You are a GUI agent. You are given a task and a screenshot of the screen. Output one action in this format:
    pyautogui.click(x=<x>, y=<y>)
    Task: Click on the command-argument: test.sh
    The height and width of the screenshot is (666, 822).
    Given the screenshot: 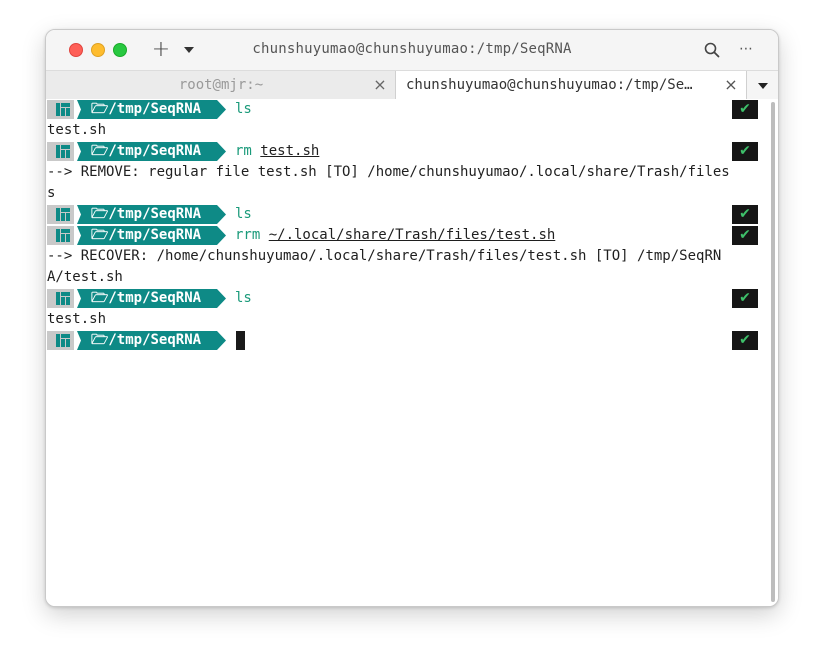 What is the action you would take?
    pyautogui.click(x=290, y=151)
    